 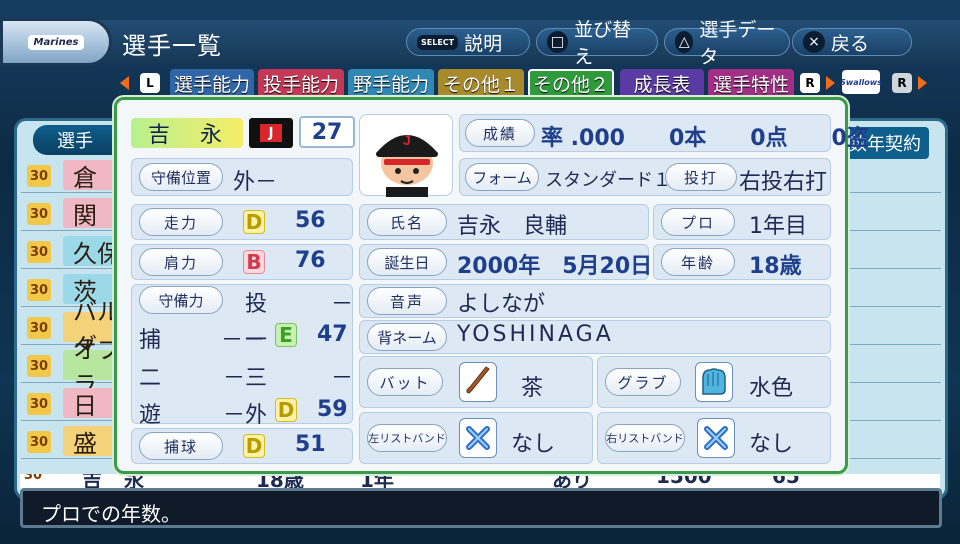 I want to click on team-logo: Marines, so click(x=56, y=42).